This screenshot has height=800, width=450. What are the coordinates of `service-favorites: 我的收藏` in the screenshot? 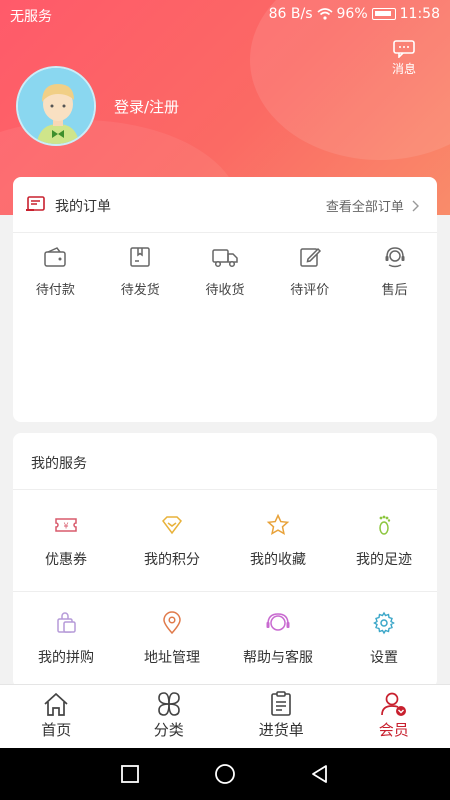 It's located at (278, 562).